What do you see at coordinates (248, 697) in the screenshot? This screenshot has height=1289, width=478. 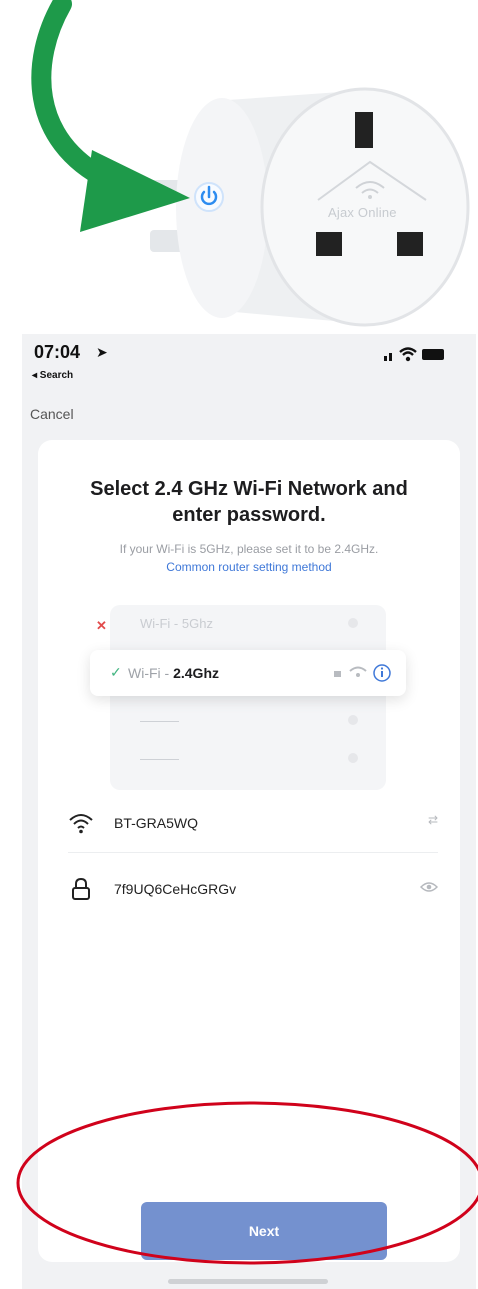 I see `wifi-list-illustration: Wi-Fi - 5Ghz ——— ———` at bounding box center [248, 697].